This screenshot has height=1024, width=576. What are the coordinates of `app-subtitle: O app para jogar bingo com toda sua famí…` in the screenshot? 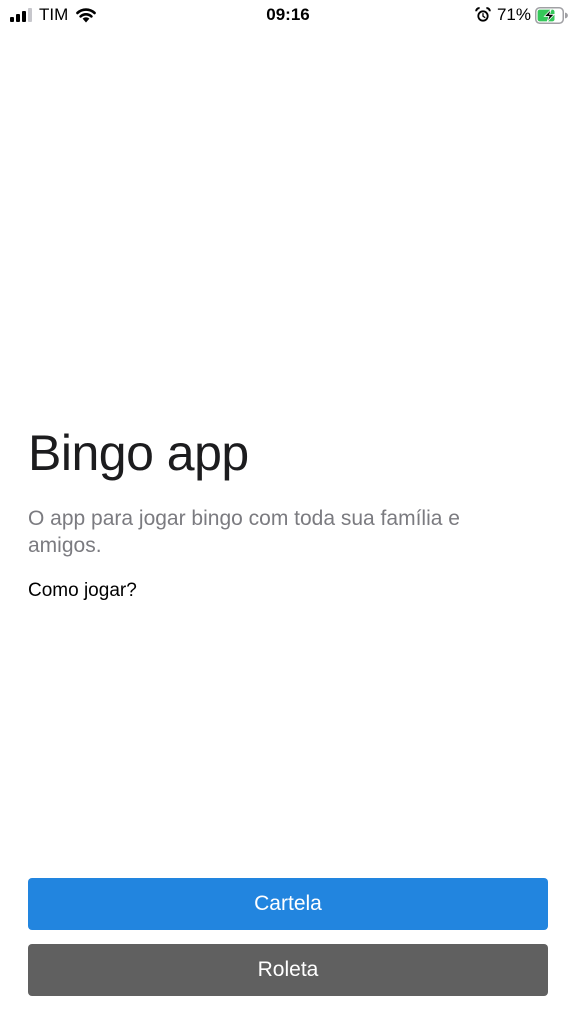 It's located at (244, 532).